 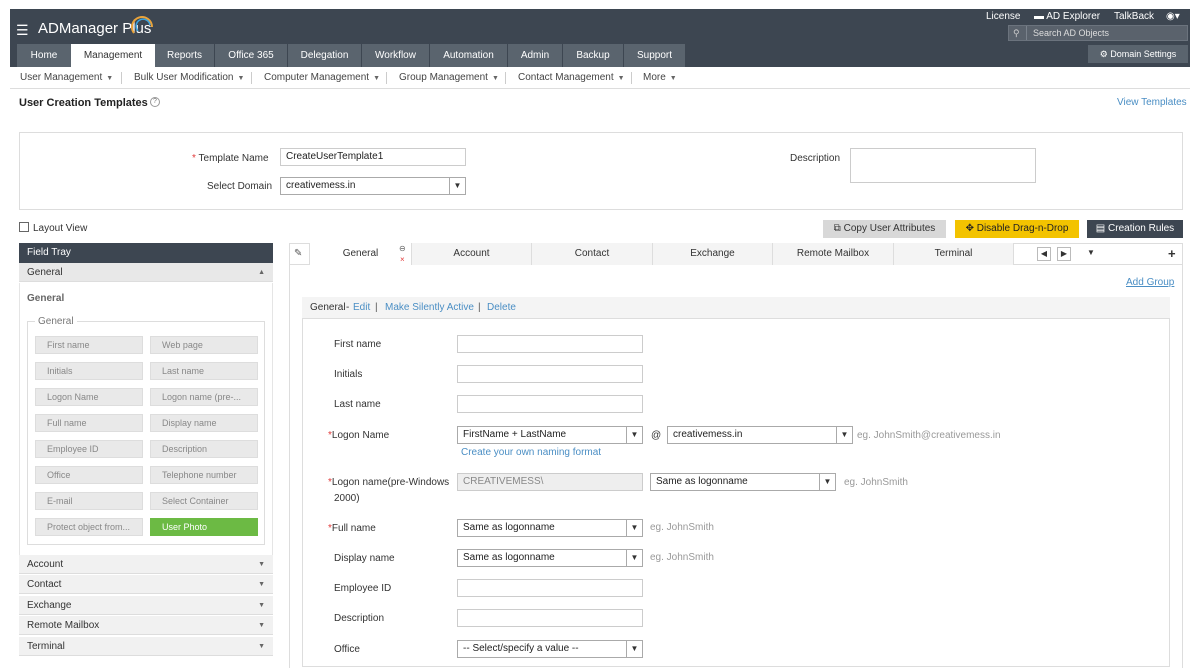 I want to click on chevron-right-icon: ▶, so click(x=1064, y=254).